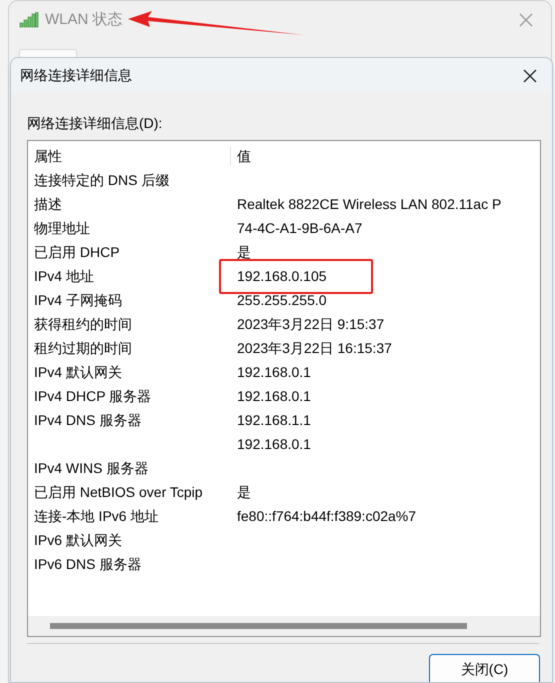 Image resolution: width=555 pixels, height=683 pixels. I want to click on value-cell: 192.168.1.1, so click(274, 420).